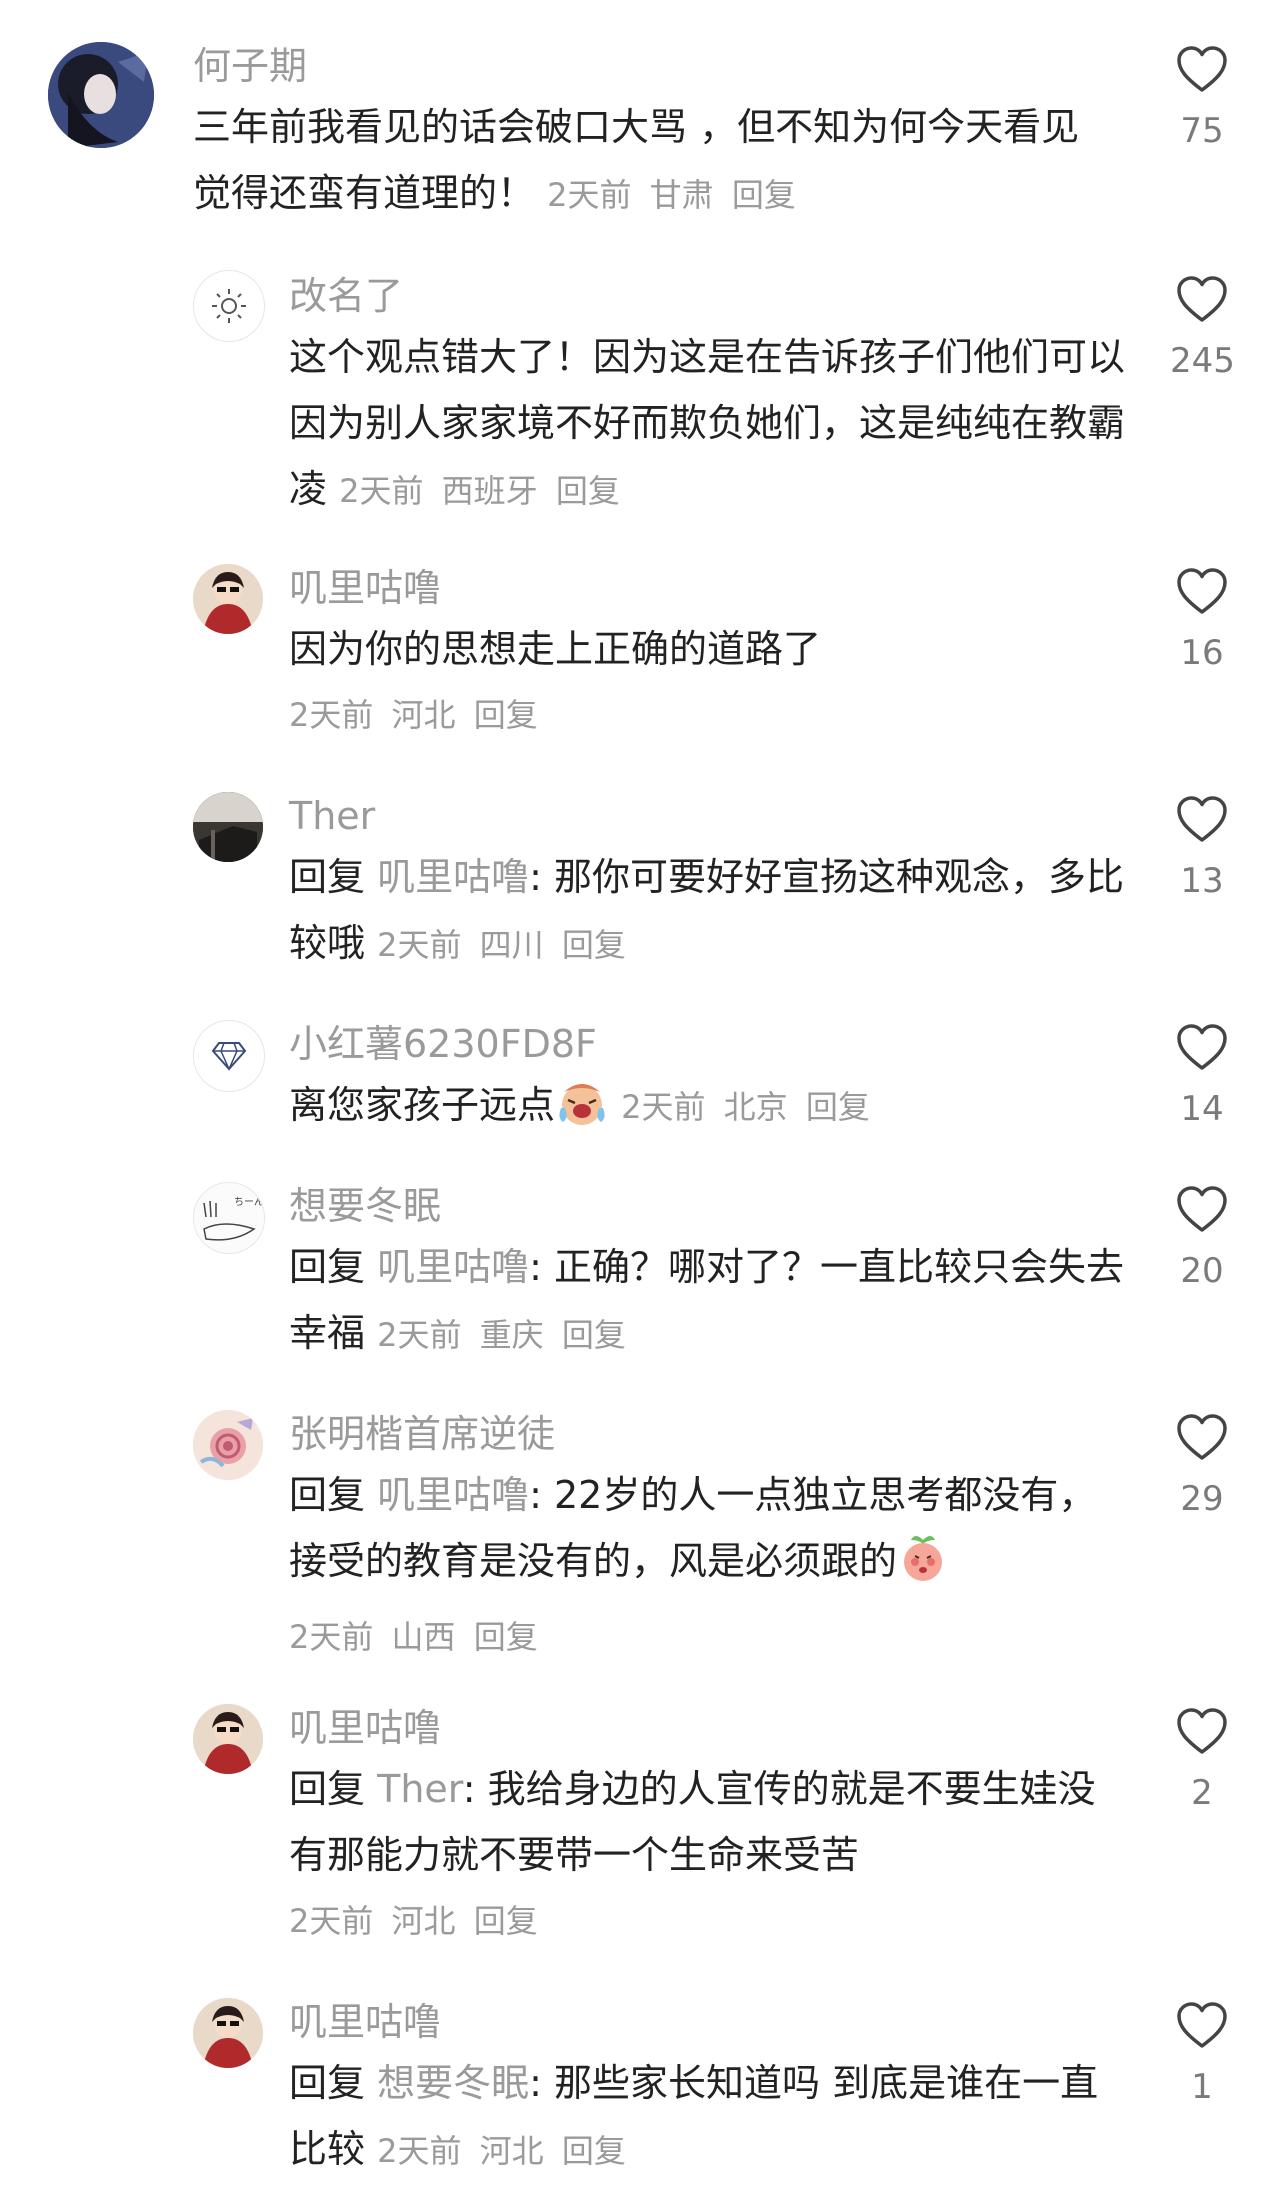 The image size is (1284, 2211). Describe the element at coordinates (1202, 623) in the screenshot. I see `like-button: 16` at that location.